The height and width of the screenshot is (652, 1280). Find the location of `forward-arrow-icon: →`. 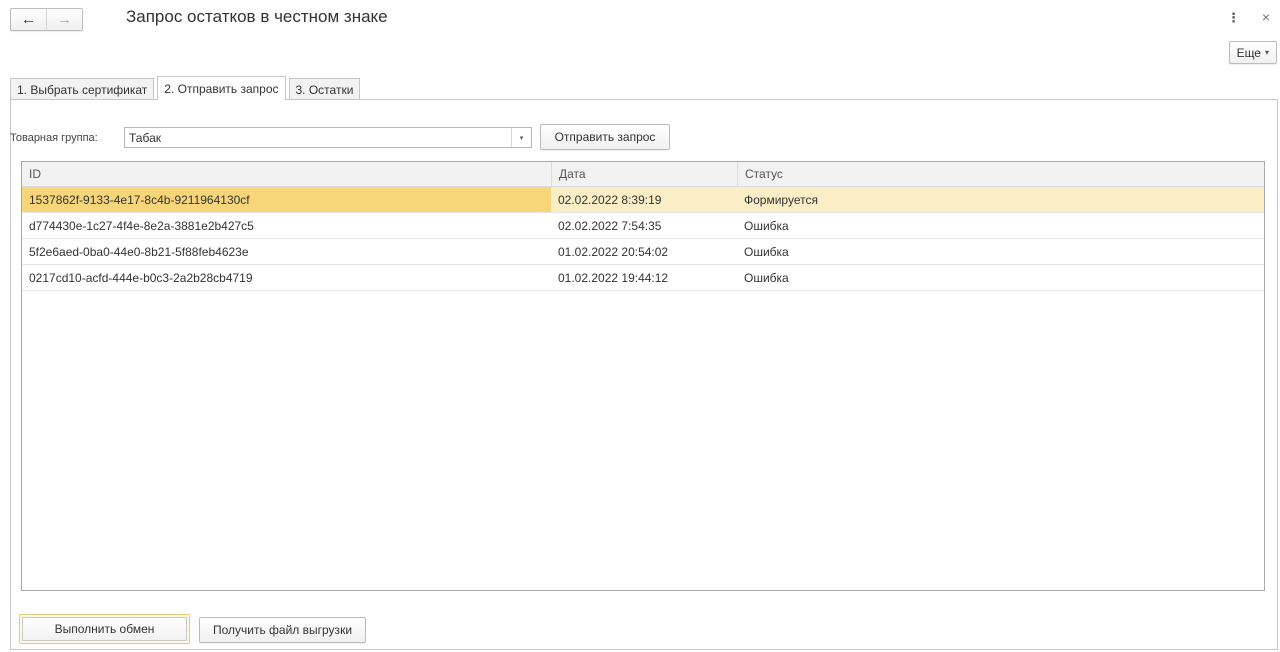

forward-arrow-icon: → is located at coordinates (64, 19).